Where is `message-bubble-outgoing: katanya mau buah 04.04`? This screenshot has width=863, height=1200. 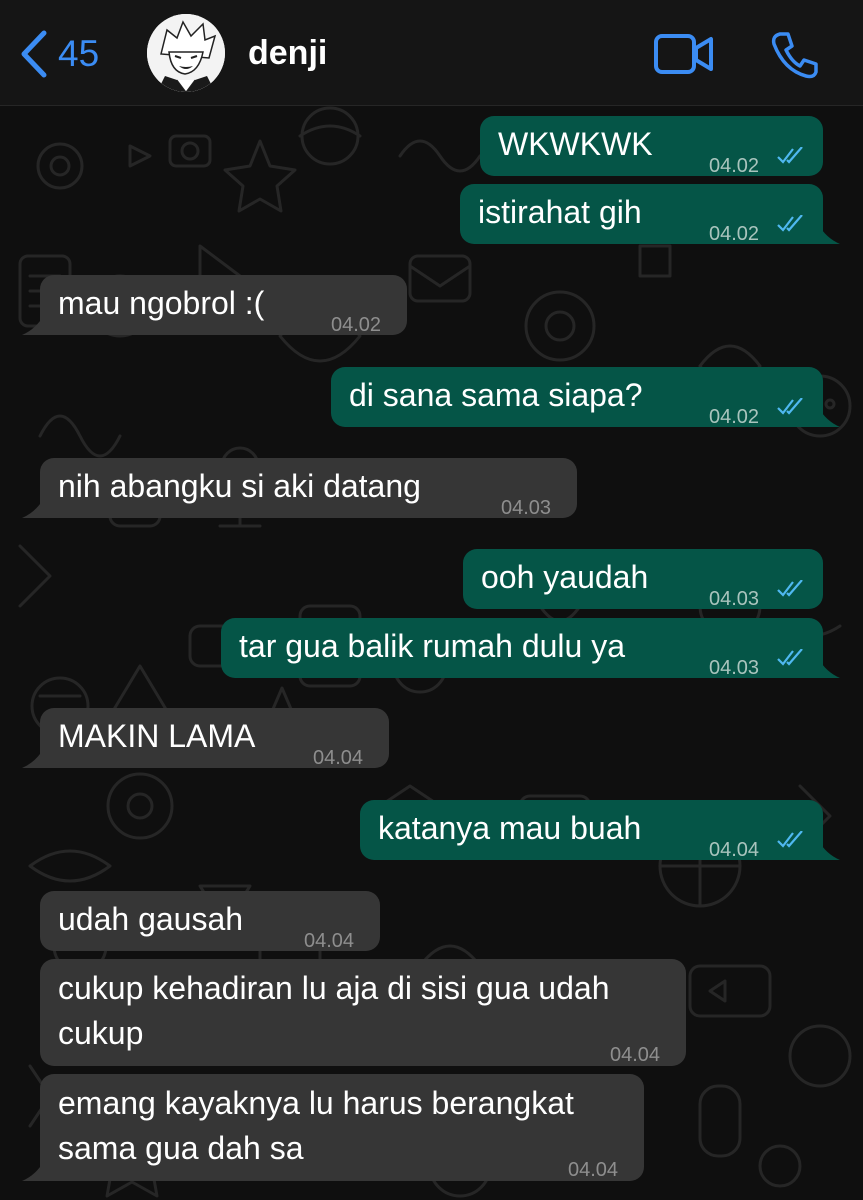
message-bubble-outgoing: katanya mau buah 04.04 is located at coordinates (591, 830).